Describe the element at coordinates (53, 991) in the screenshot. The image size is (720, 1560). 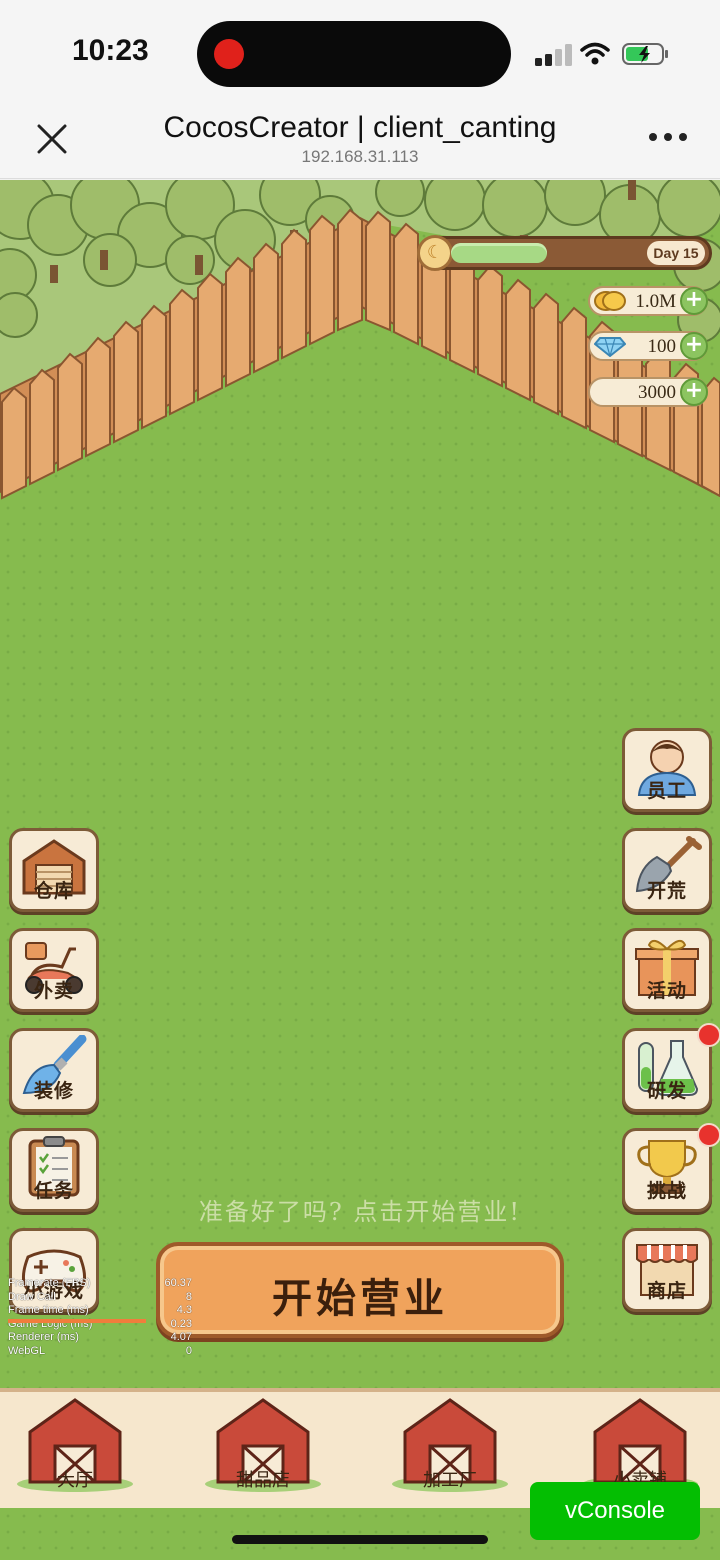
I see `delivery-label: 外卖` at that location.